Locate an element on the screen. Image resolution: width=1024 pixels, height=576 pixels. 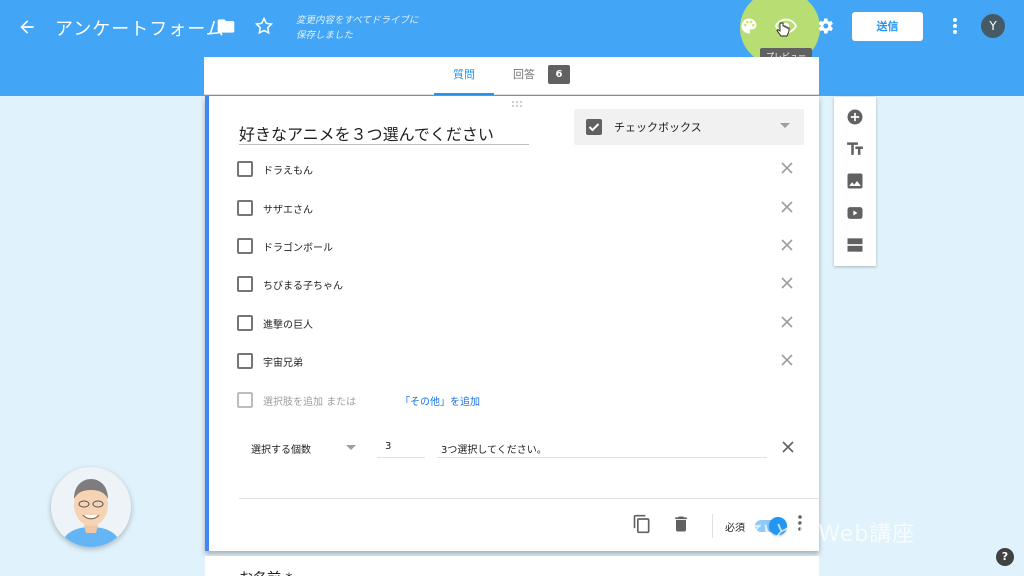
channel-watermark: ひとりWeb講座 is located at coordinates (833, 534).